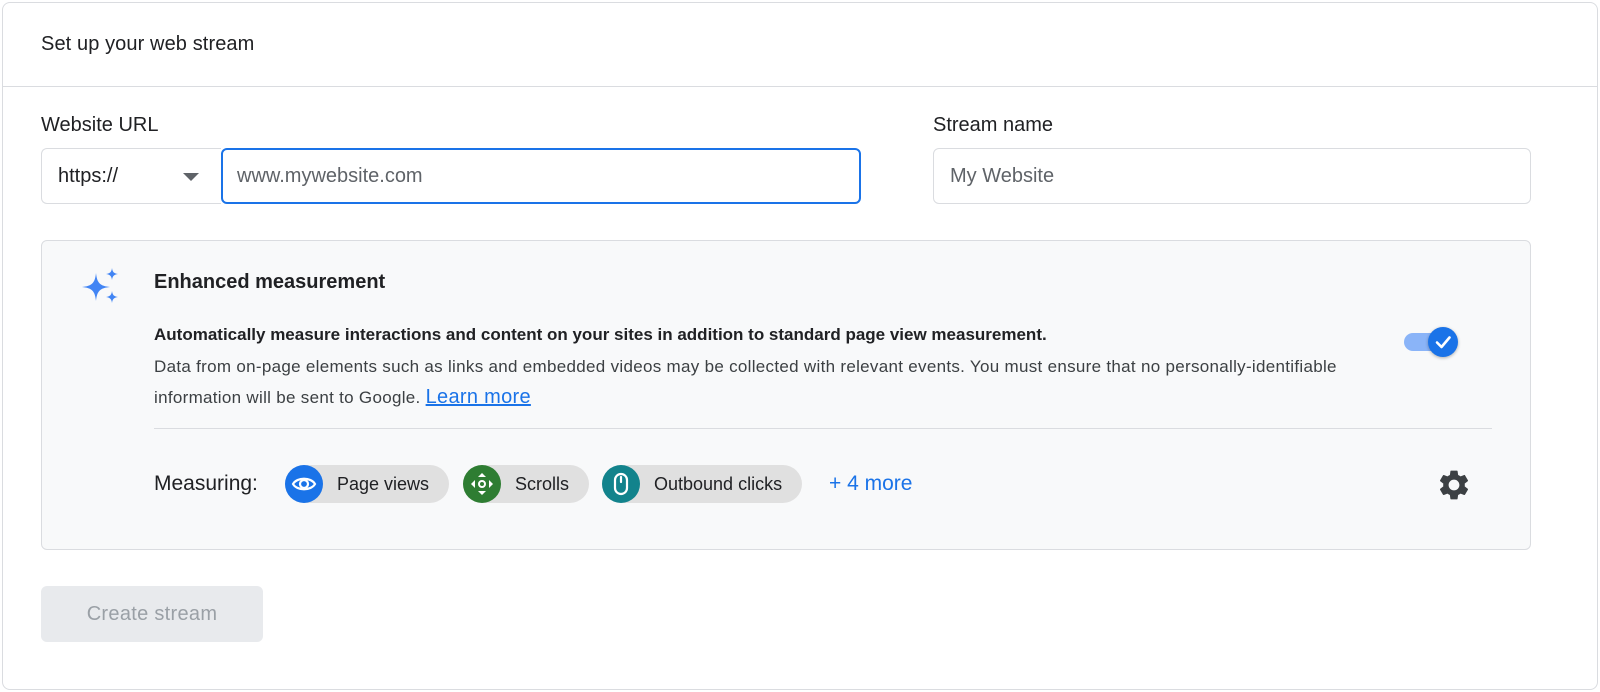  Describe the element at coordinates (542, 483) in the screenshot. I see `chip-label: Scrolls` at that location.